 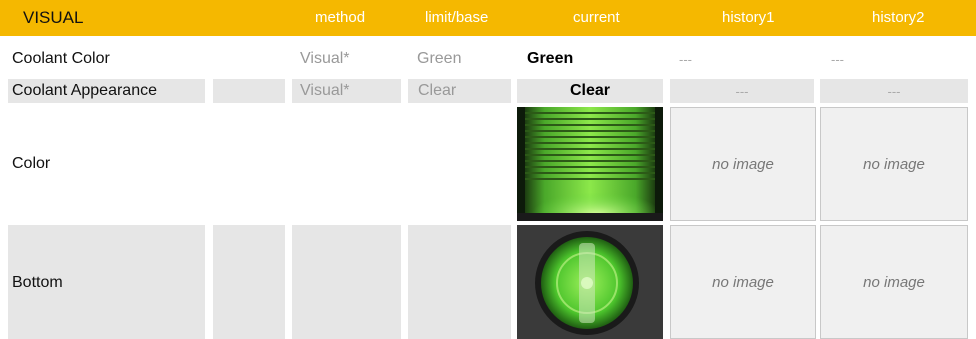 I want to click on row-label: Coolant Color, so click(x=61, y=58).